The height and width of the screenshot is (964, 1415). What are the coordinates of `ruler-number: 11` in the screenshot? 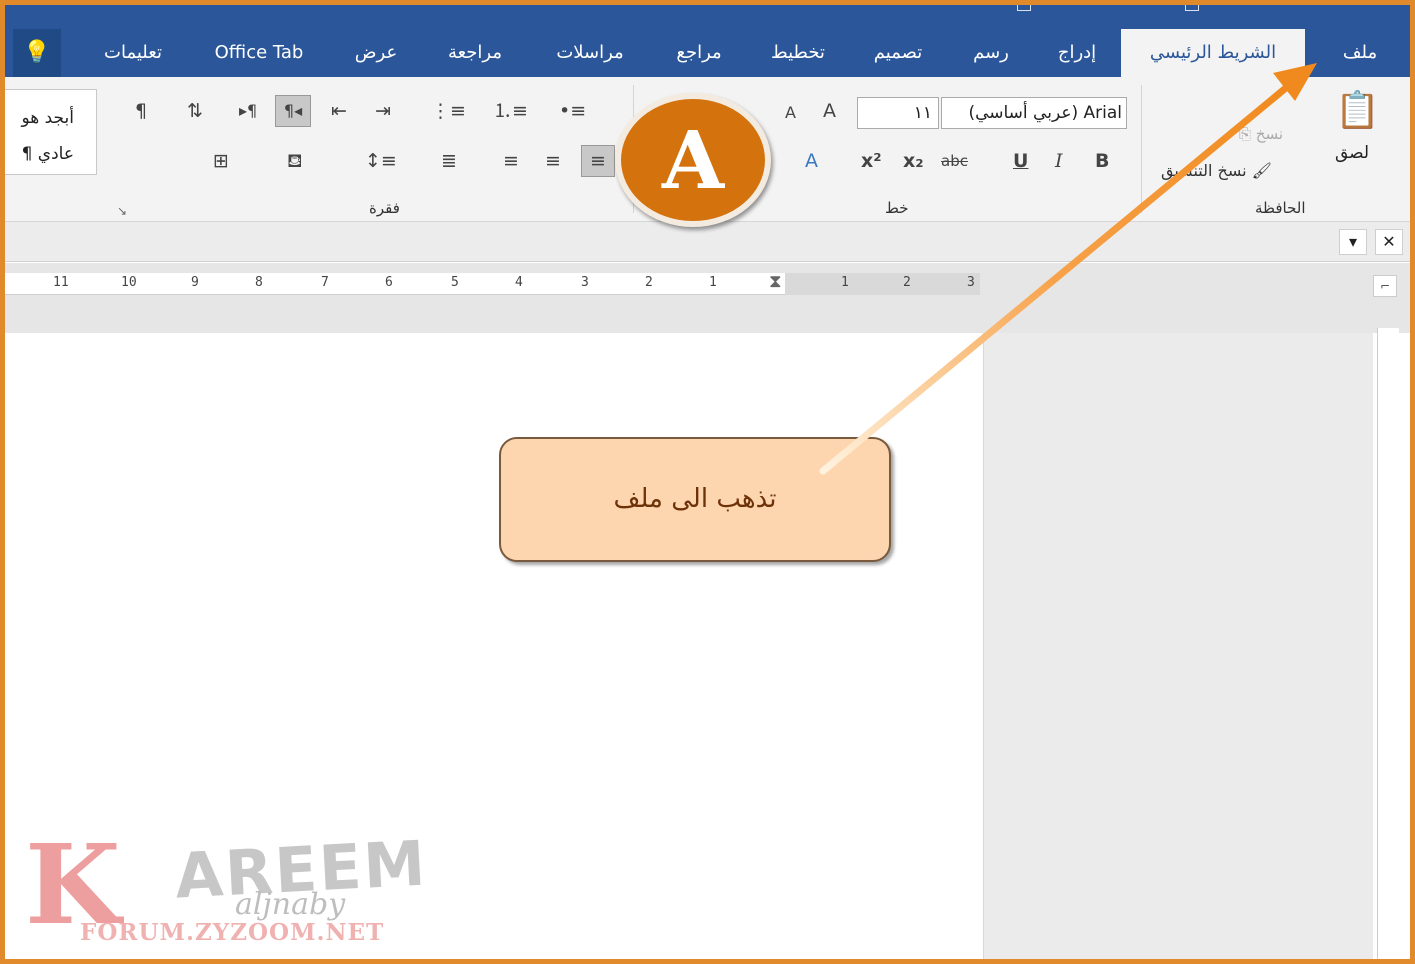 It's located at (61, 282).